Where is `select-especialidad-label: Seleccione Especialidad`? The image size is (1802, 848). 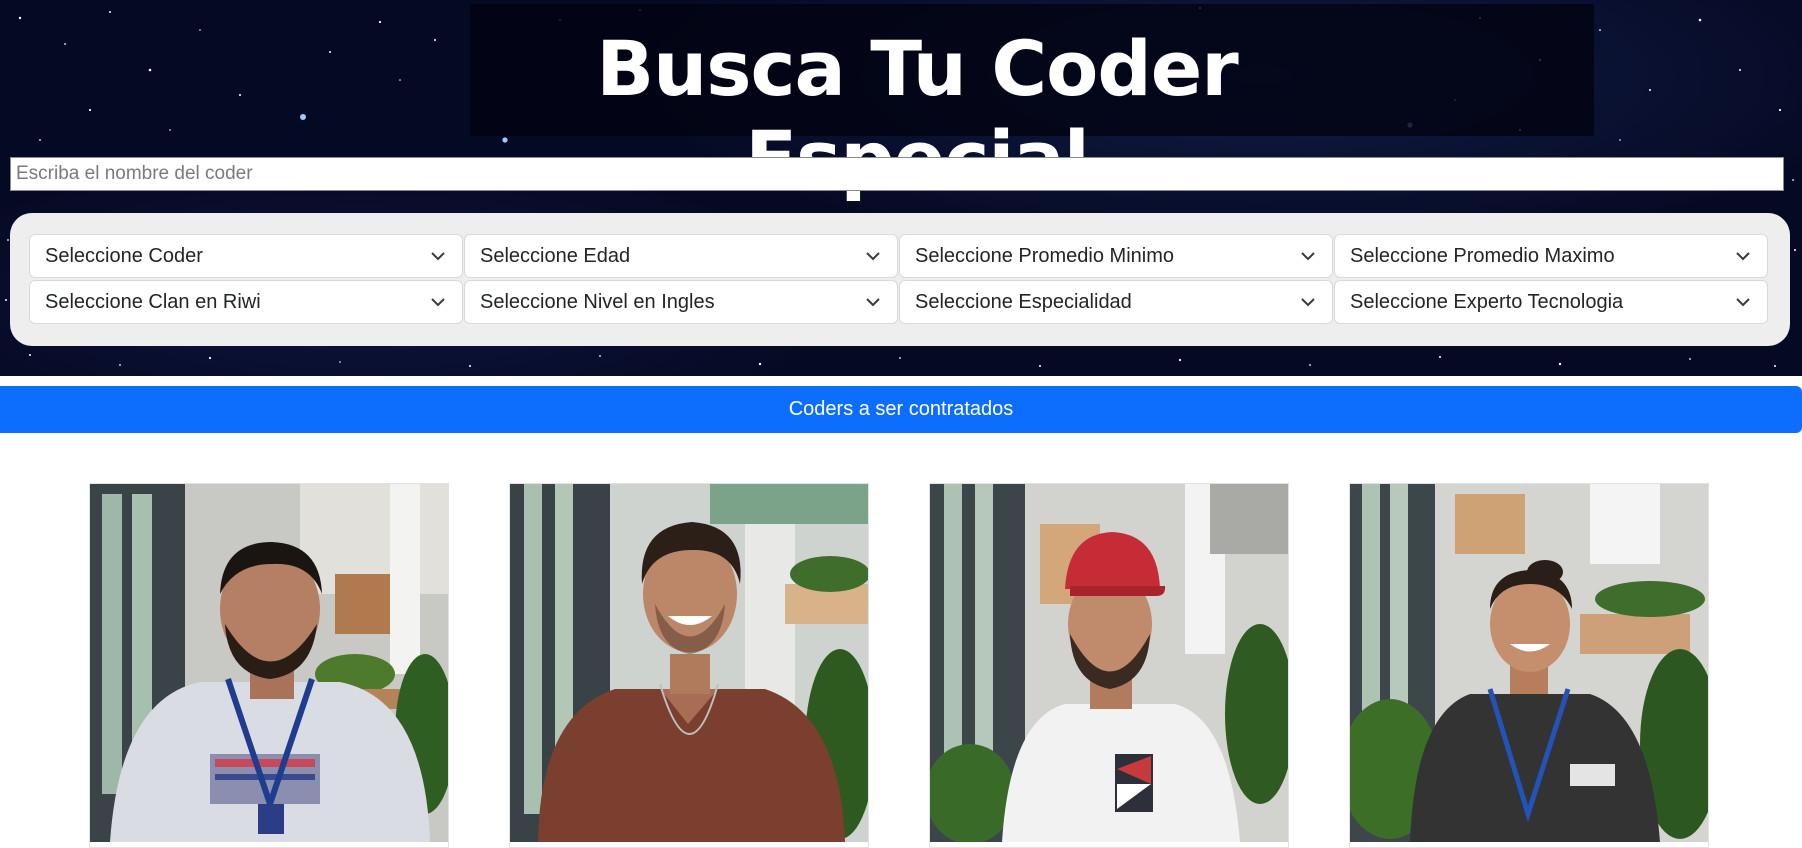 select-especialidad-label: Seleccione Especialidad is located at coordinates (1023, 302).